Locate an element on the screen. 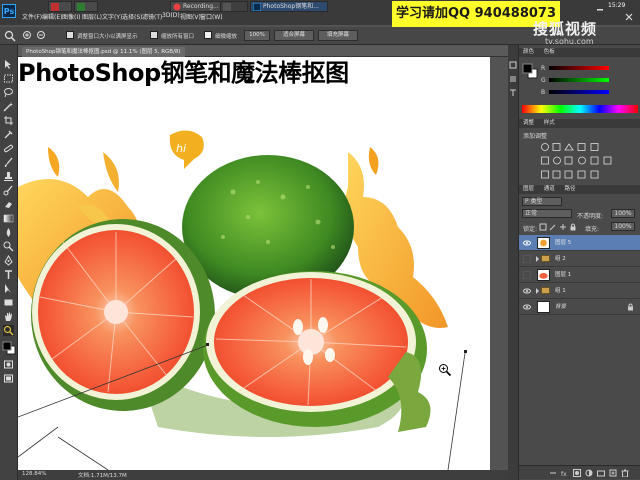  shape-tool-icon is located at coordinates (8, 302).